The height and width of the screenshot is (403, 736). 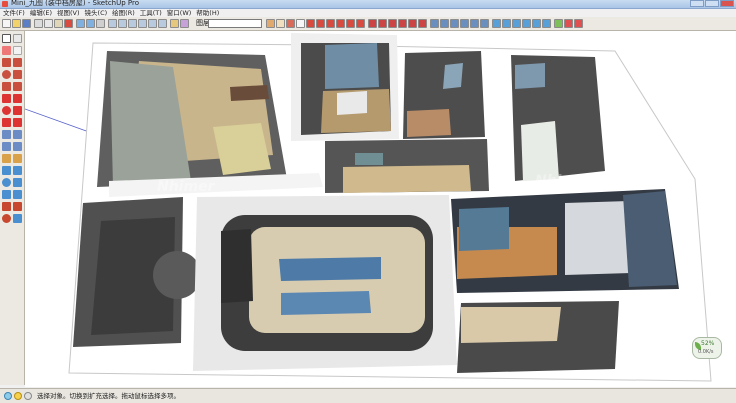 What do you see at coordinates (68, 13) in the screenshot?
I see `menu-view: 视图(V)` at bounding box center [68, 13].